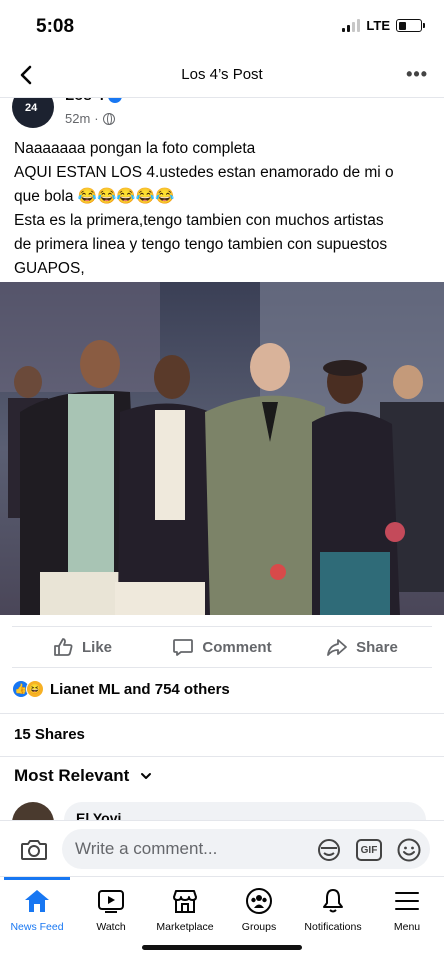  I want to click on like-button: Like, so click(82, 647).